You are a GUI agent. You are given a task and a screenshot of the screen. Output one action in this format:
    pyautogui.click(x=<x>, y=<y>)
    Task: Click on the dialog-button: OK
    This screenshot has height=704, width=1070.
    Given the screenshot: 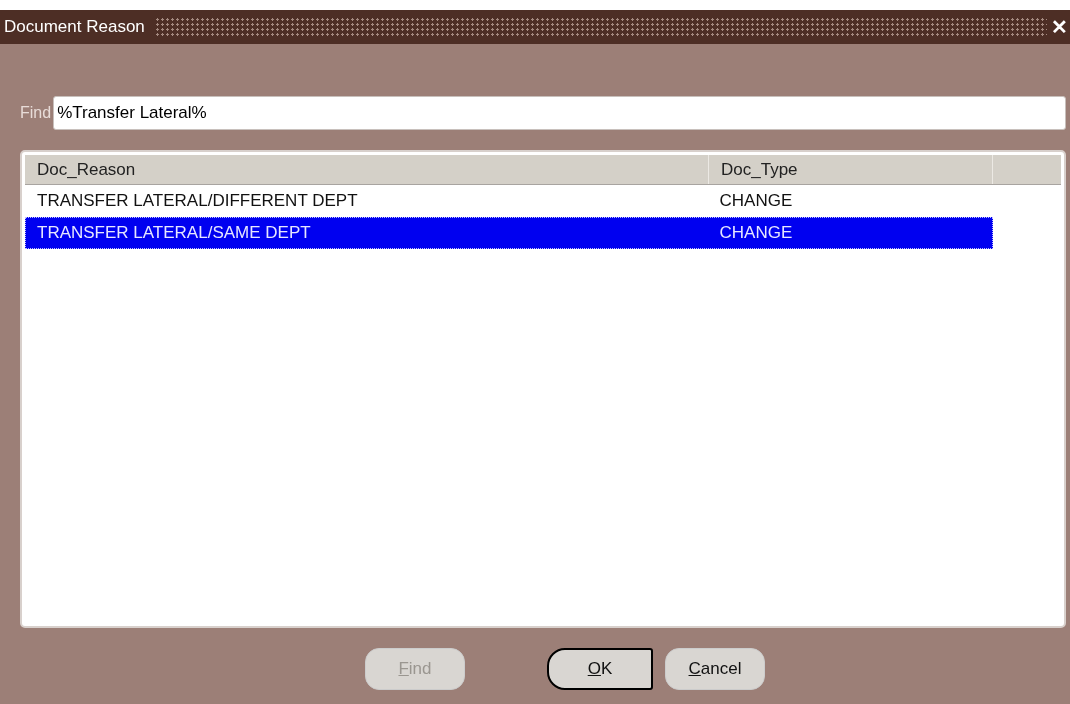 What is the action you would take?
    pyautogui.click(x=600, y=669)
    